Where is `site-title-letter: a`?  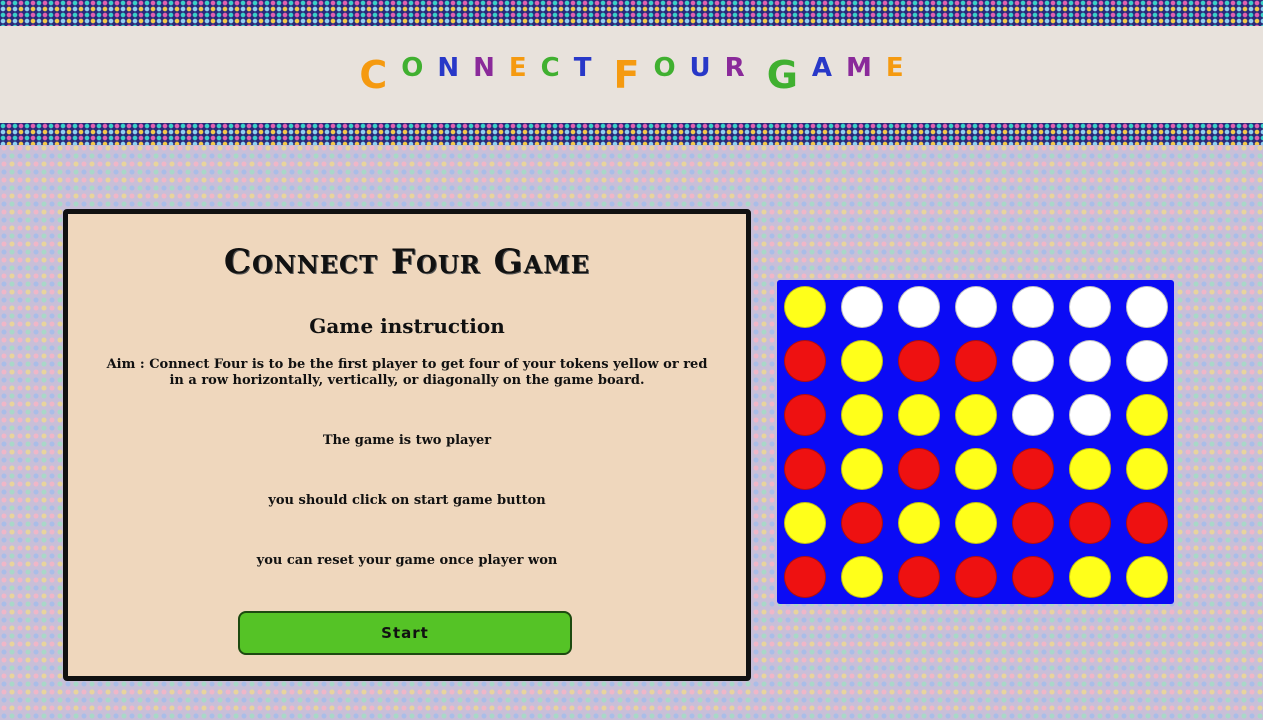 site-title-letter: a is located at coordinates (822, 67).